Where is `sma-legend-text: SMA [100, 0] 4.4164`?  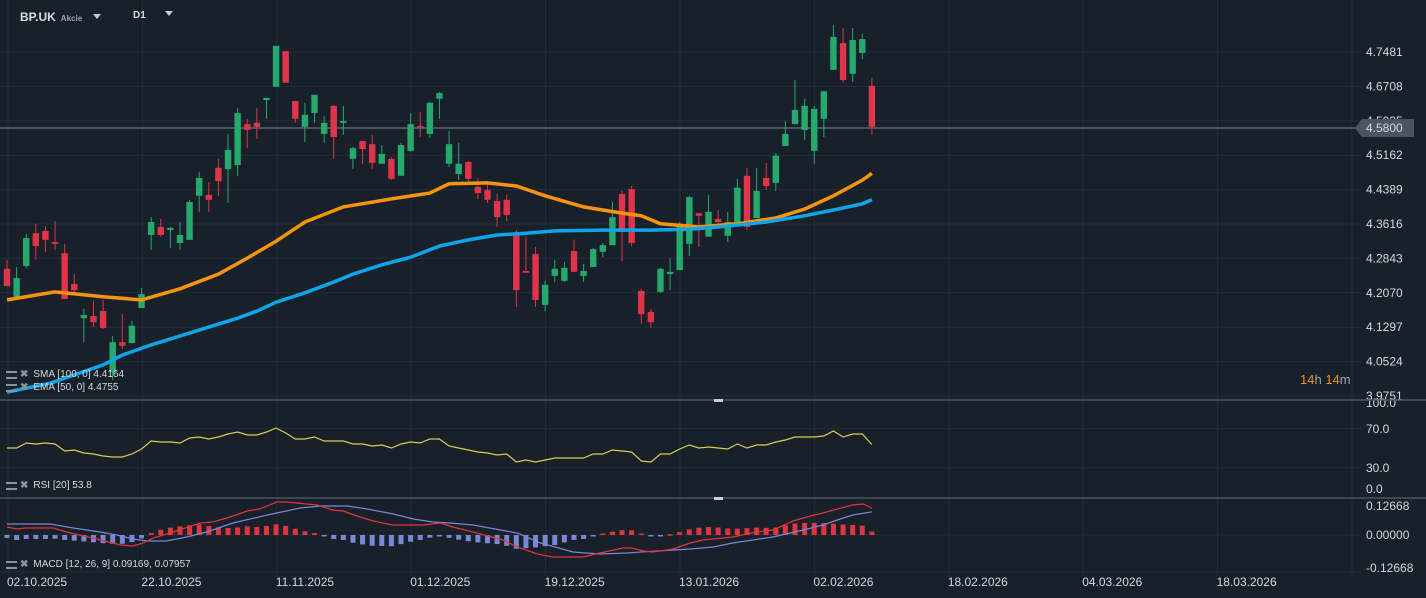
sma-legend-text: SMA [100, 0] 4.4164 is located at coordinates (79, 374).